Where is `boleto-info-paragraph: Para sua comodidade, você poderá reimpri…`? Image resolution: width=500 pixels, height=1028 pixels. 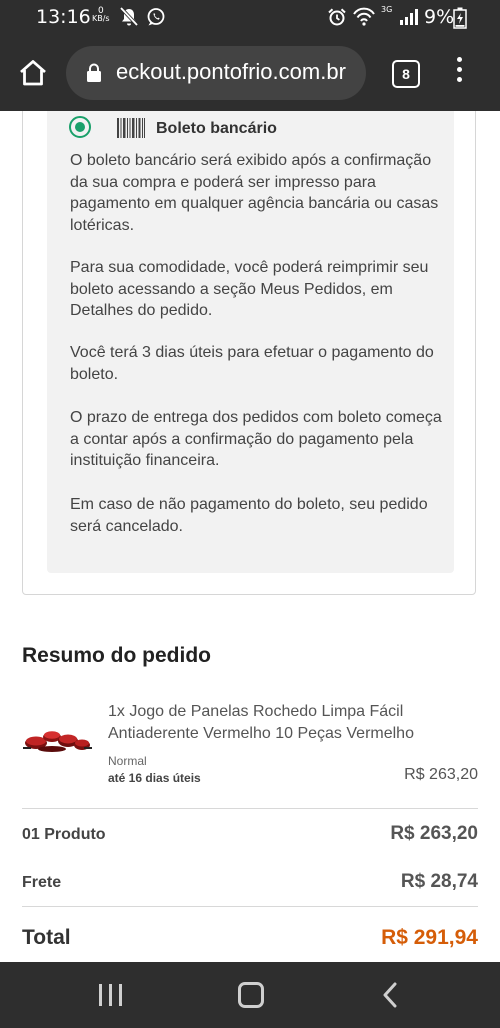 boleto-info-paragraph: Para sua comodidade, você poderá reimpri… is located at coordinates (249, 289).